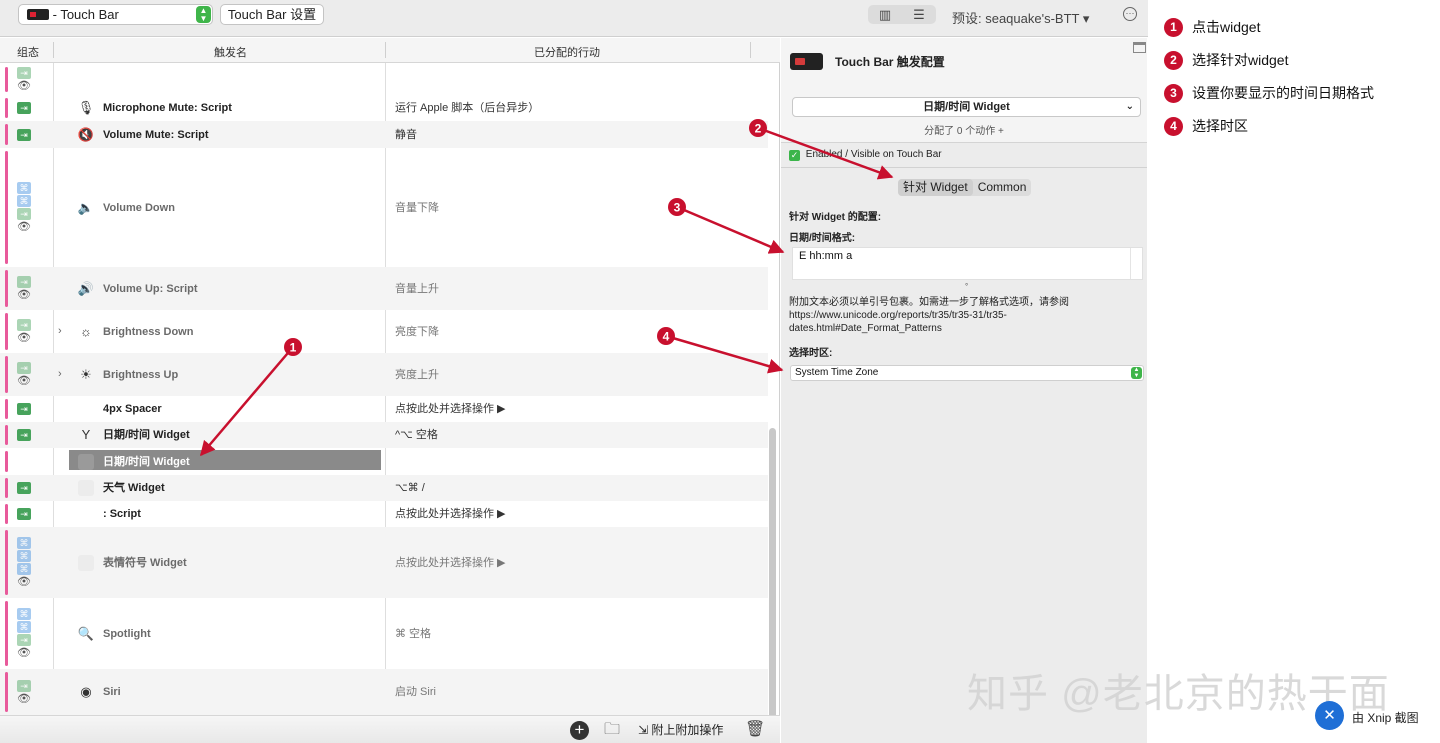 This screenshot has height=743, width=1440. Describe the element at coordinates (417, 289) in the screenshot. I see `assigned-action: 音量上升` at that location.